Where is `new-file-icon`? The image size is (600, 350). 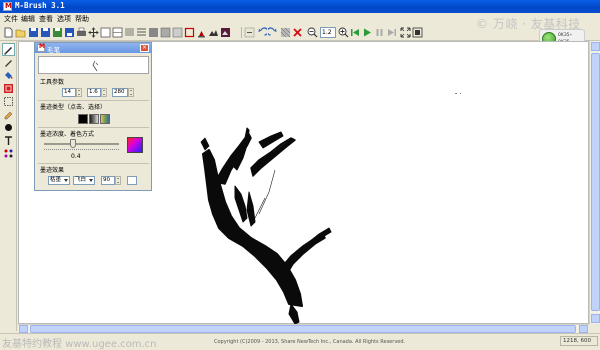 new-file-icon is located at coordinates (8, 32).